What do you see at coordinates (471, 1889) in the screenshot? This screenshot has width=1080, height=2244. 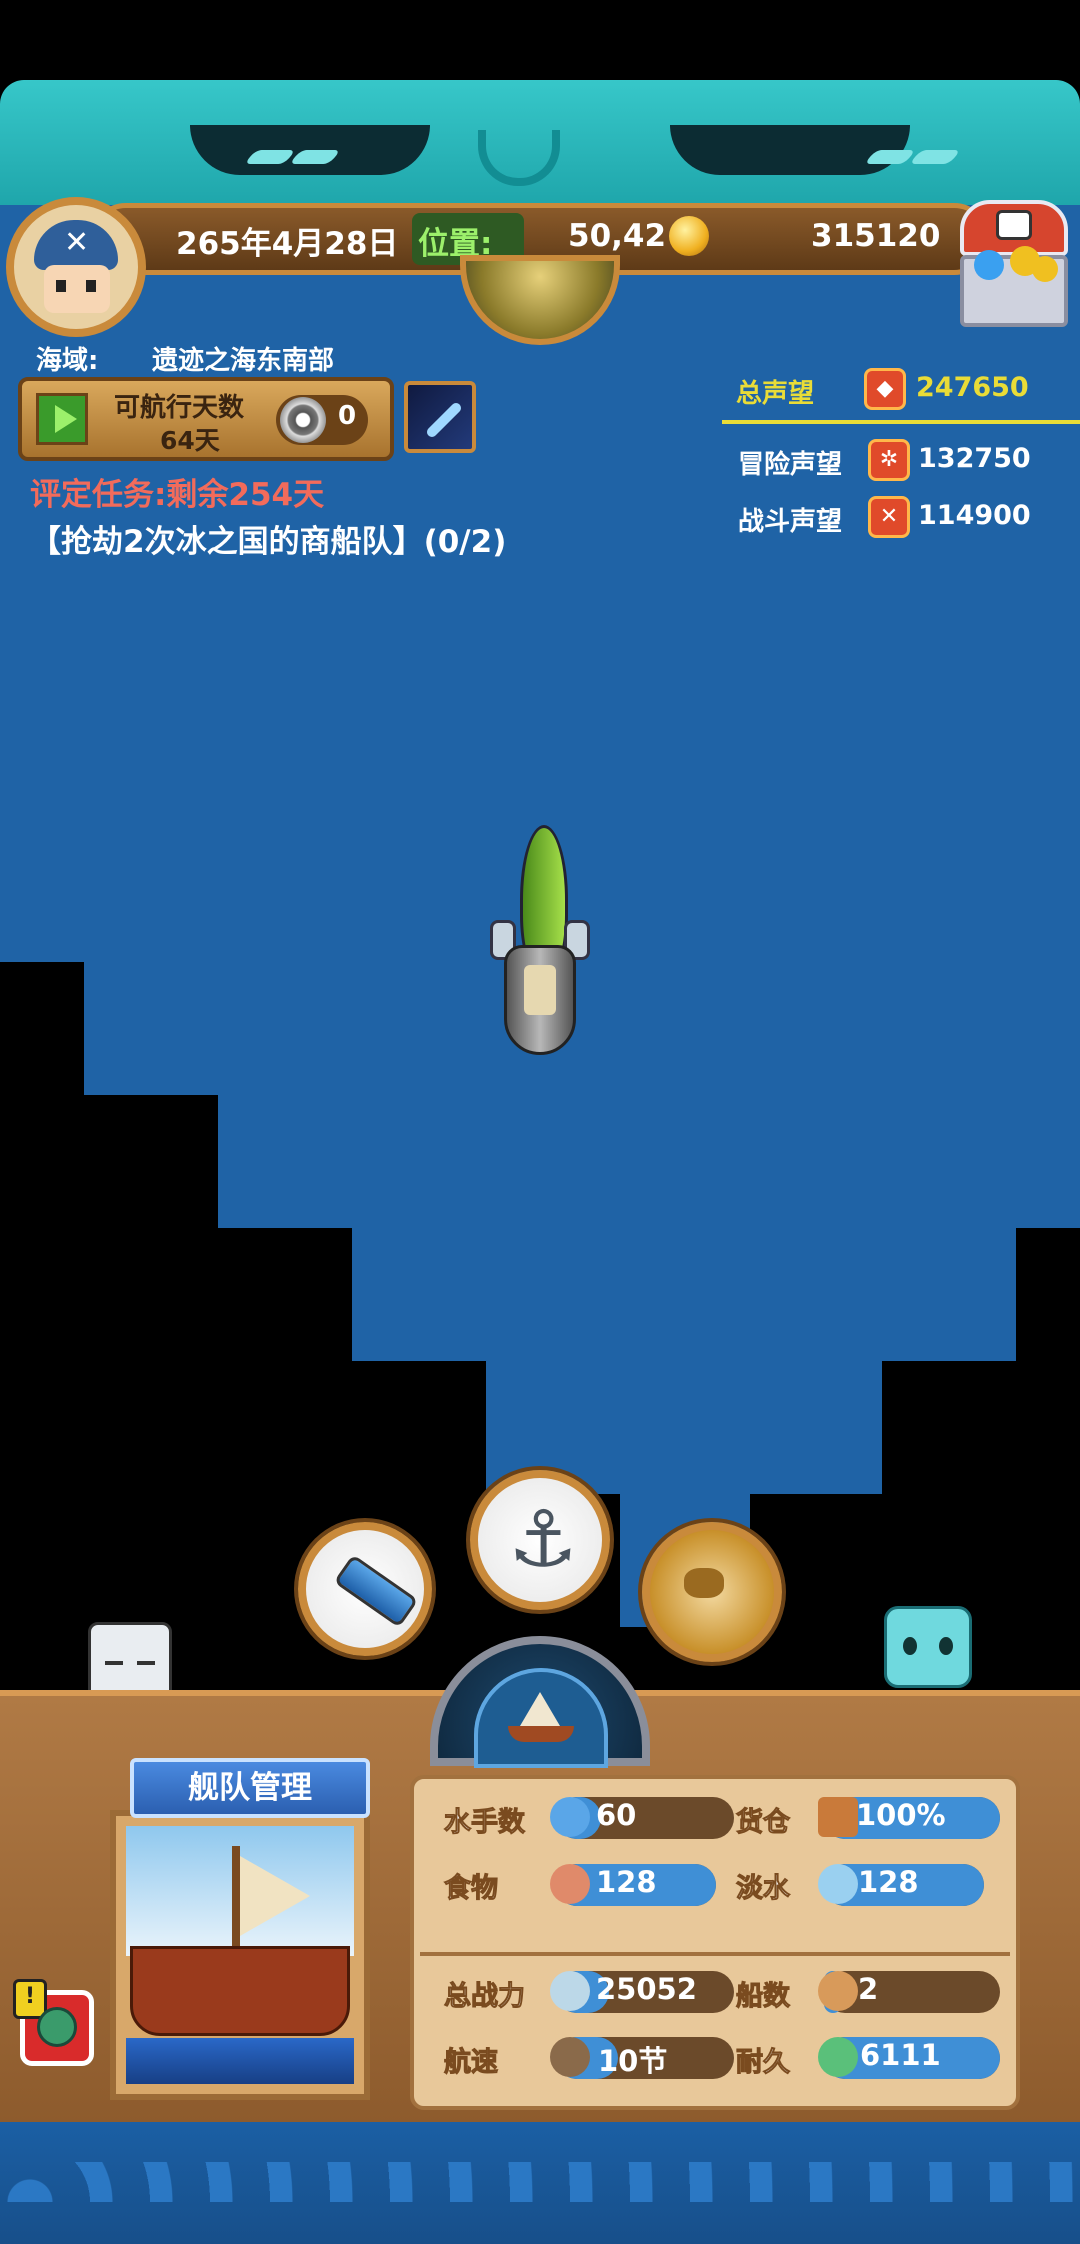 I see `food-label: 食物` at bounding box center [471, 1889].